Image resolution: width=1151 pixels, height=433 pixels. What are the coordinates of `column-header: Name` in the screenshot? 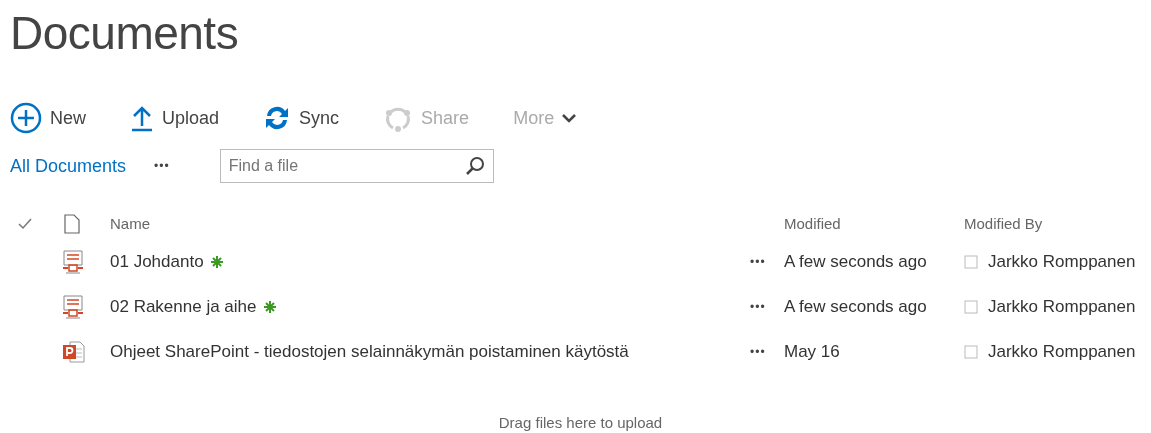 It's located at (130, 224).